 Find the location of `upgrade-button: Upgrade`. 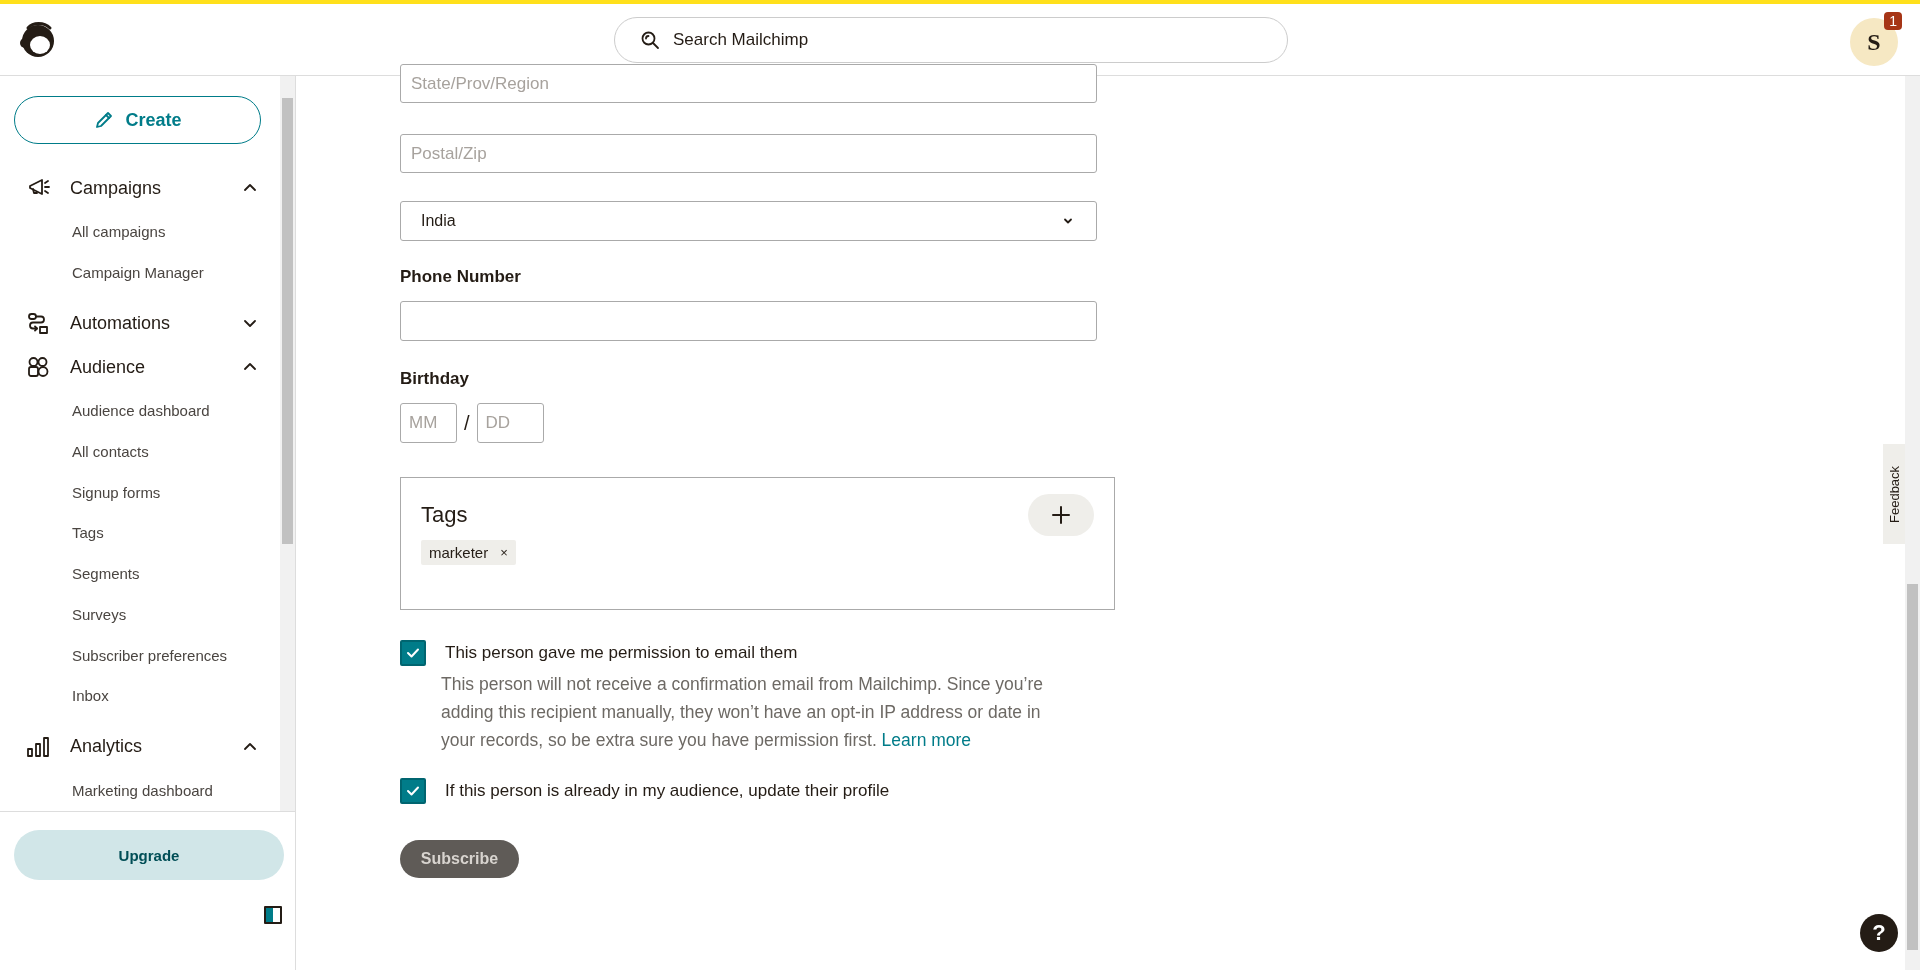

upgrade-button: Upgrade is located at coordinates (149, 855).